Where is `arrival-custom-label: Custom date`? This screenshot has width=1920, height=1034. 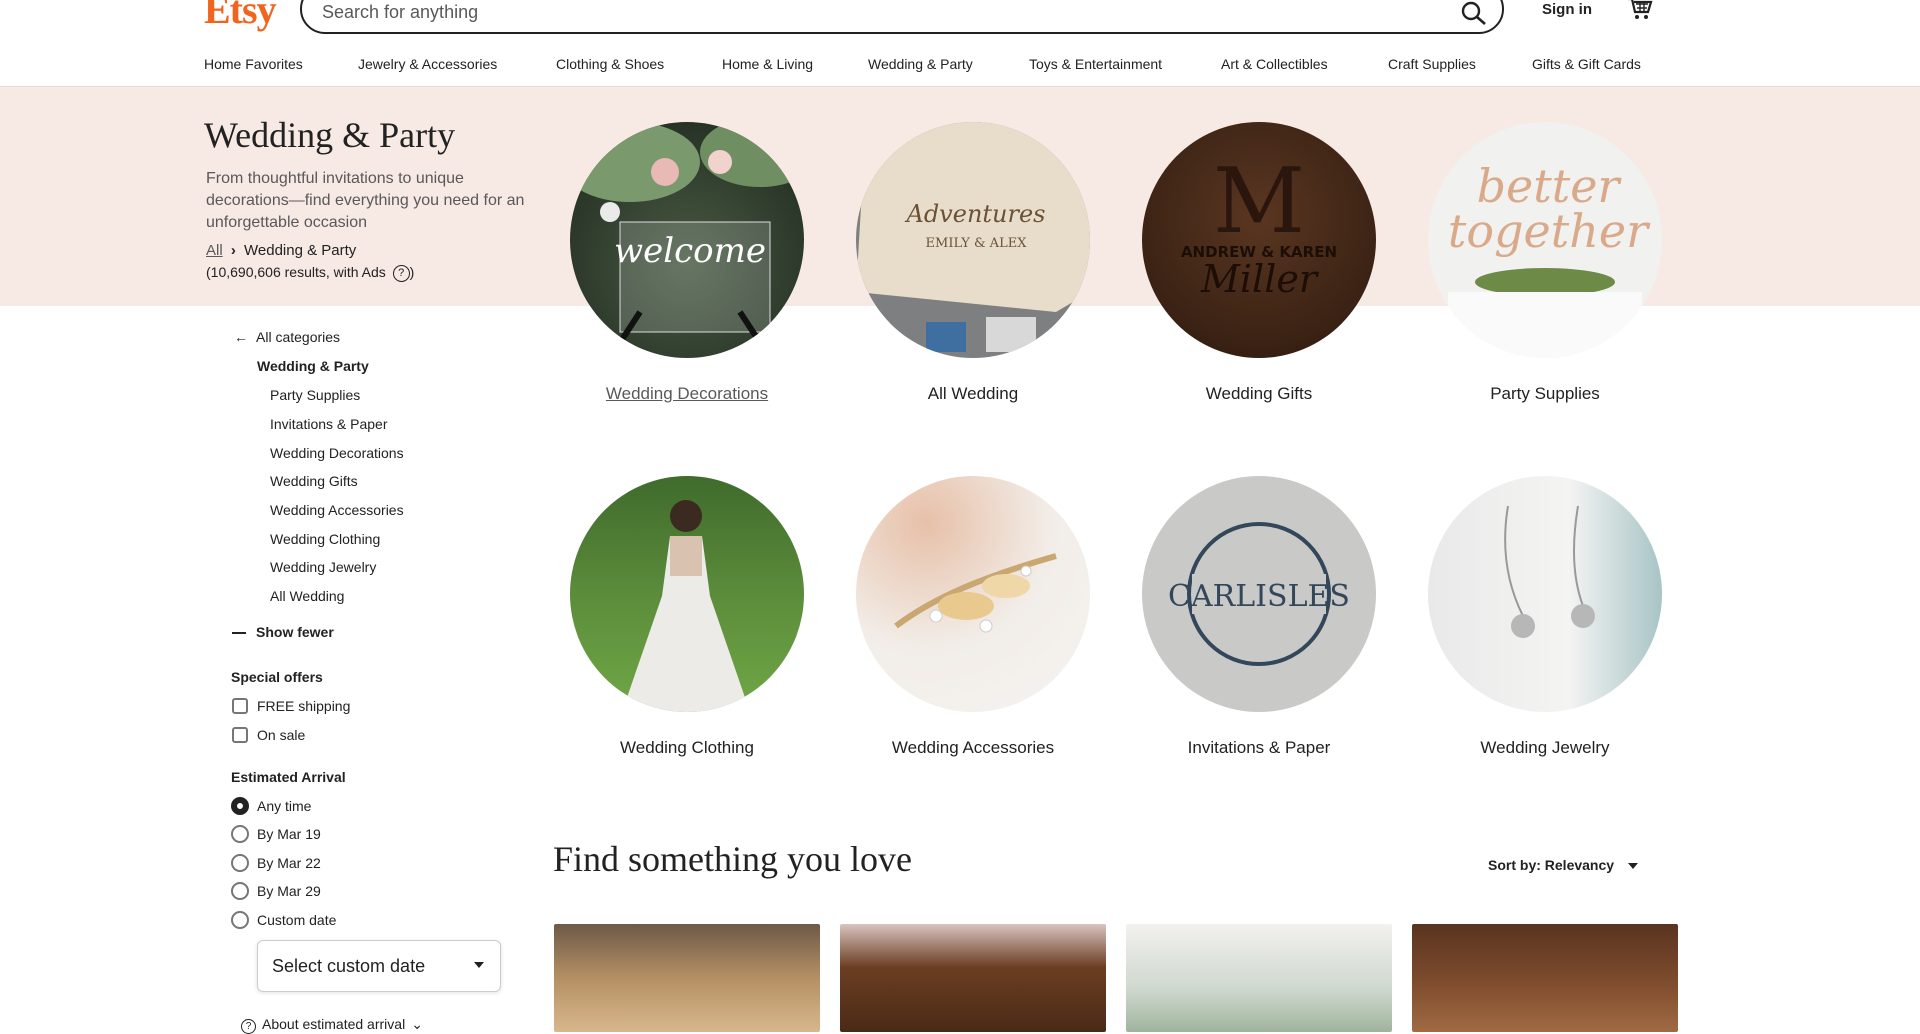
arrival-custom-label: Custom date is located at coordinates (296, 920).